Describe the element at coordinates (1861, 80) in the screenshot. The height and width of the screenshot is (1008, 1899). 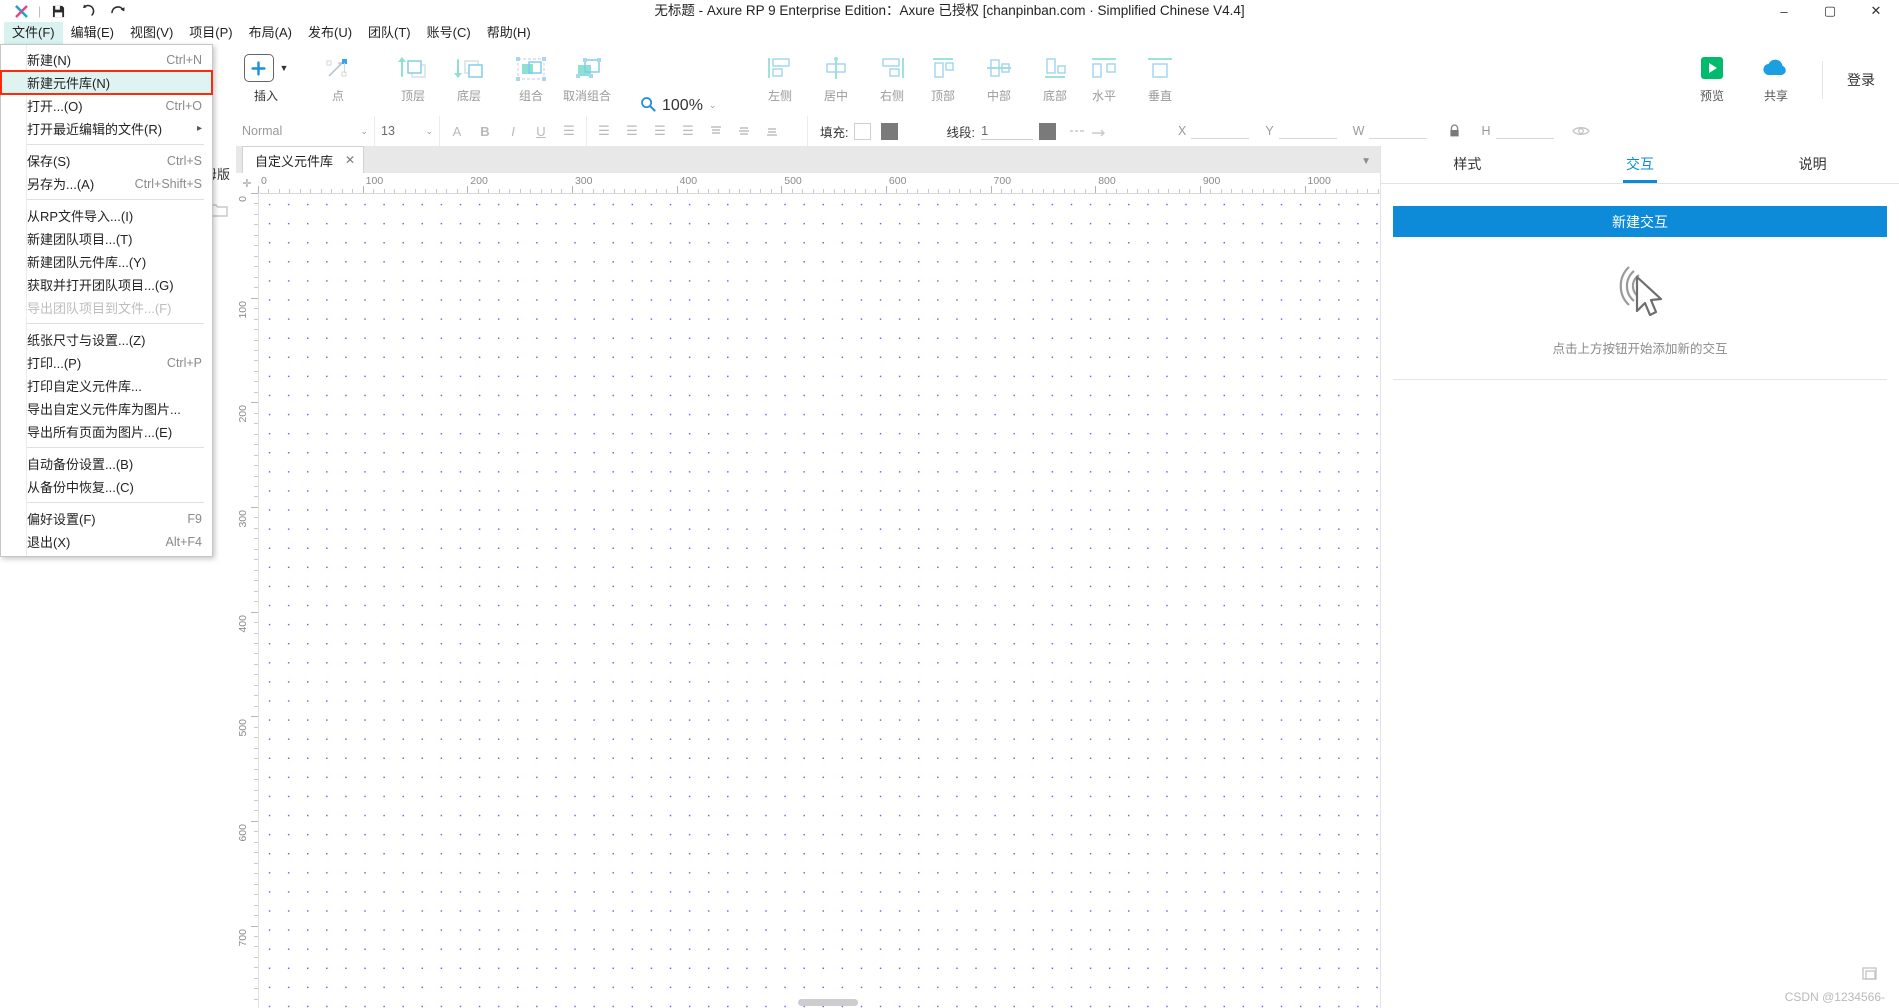
I see `login-button: 登录` at that location.